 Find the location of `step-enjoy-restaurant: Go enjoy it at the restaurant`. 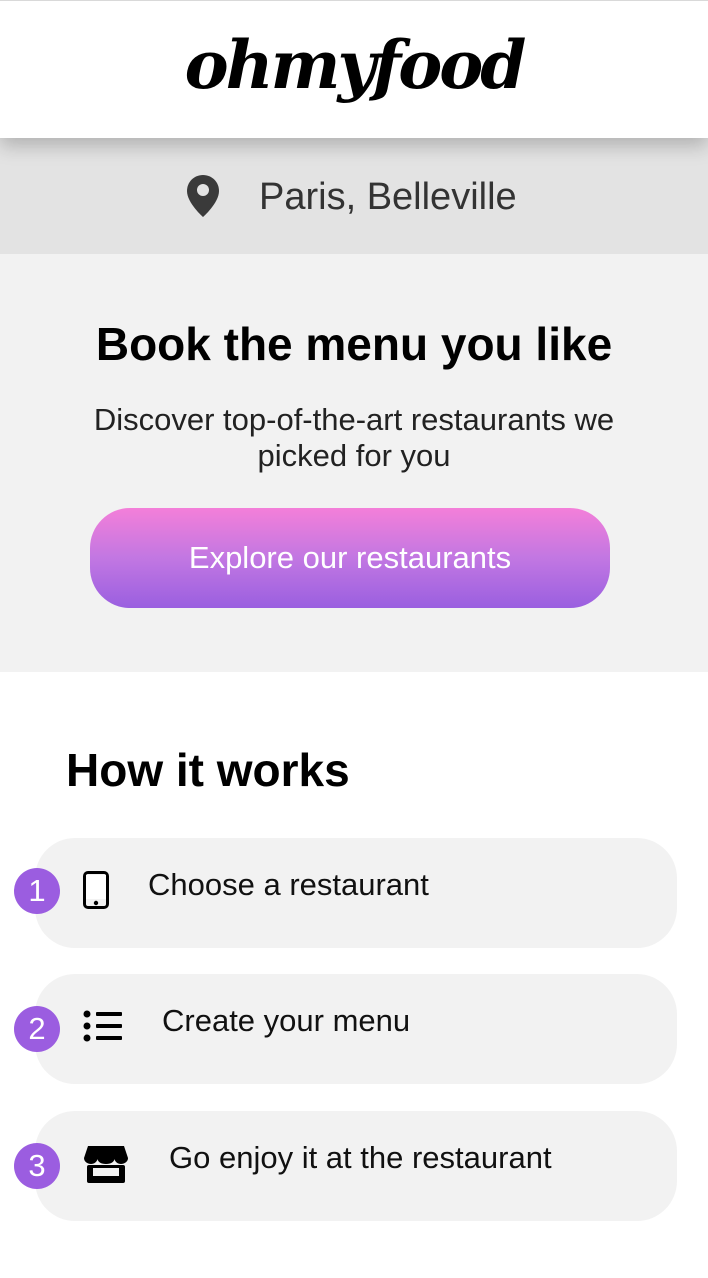

step-enjoy-restaurant: Go enjoy it at the restaurant is located at coordinates (356, 1166).